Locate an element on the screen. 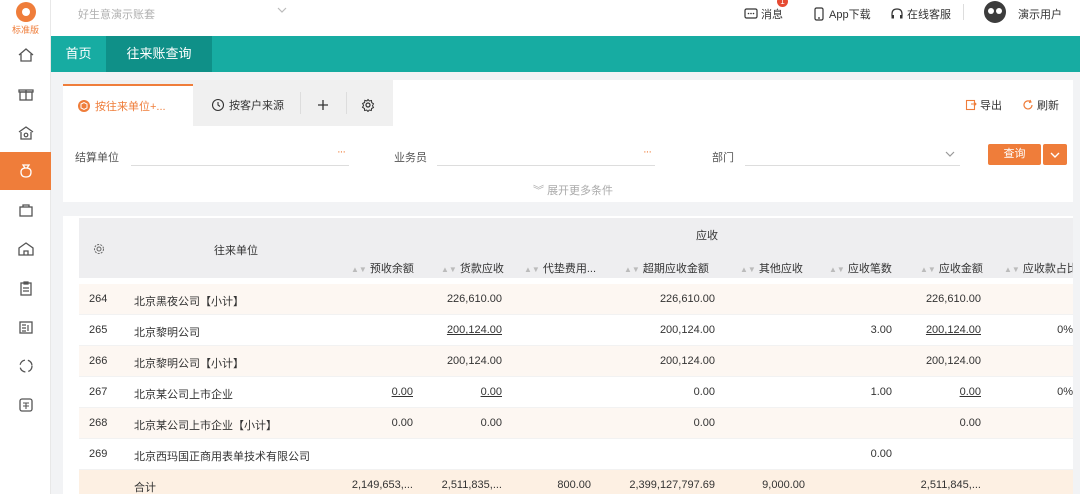 This screenshot has height=494, width=1080. top-header: 好生意演示账套 消息 1 App下载 在线客服 演示用户 is located at coordinates (565, 18).